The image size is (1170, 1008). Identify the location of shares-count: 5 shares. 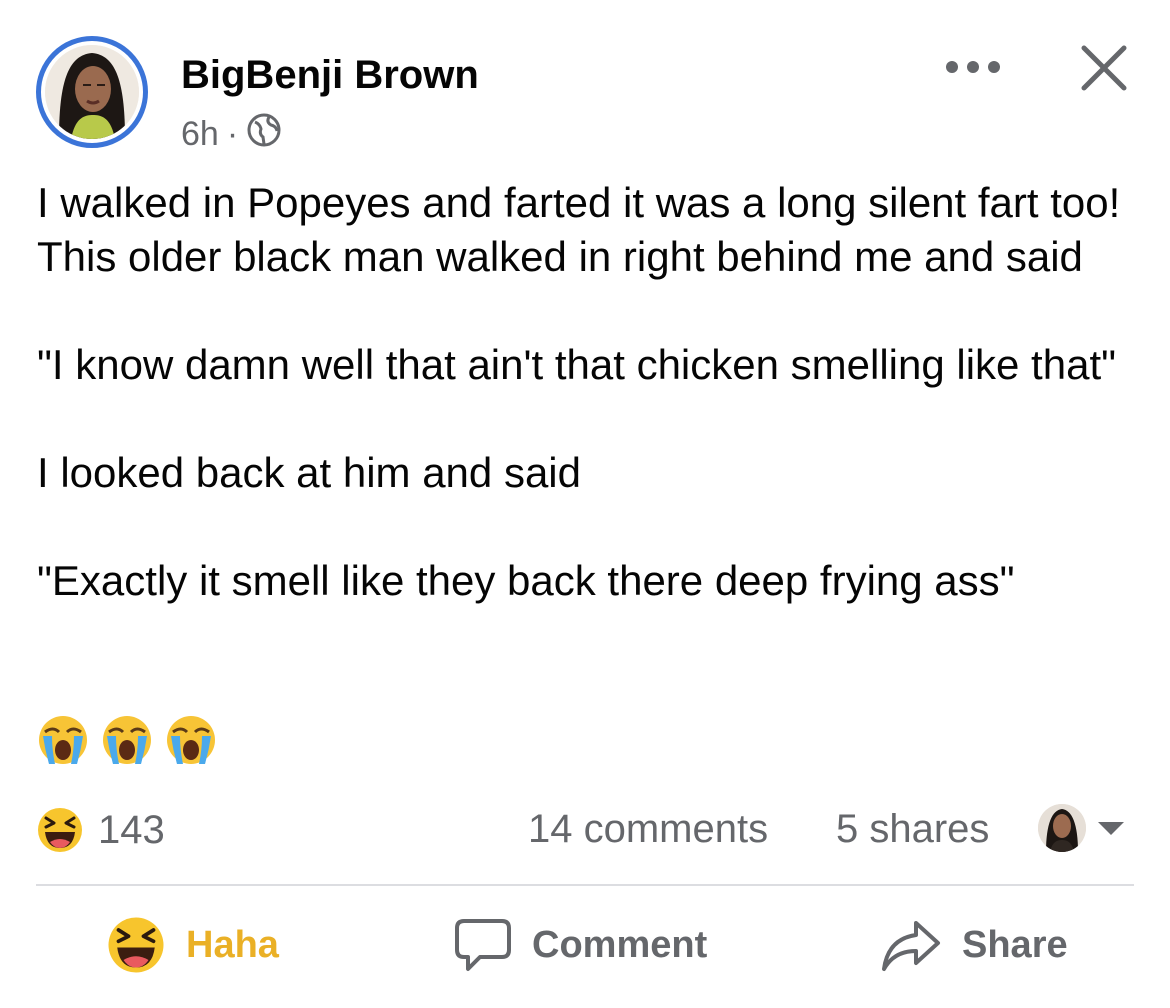
(912, 829).